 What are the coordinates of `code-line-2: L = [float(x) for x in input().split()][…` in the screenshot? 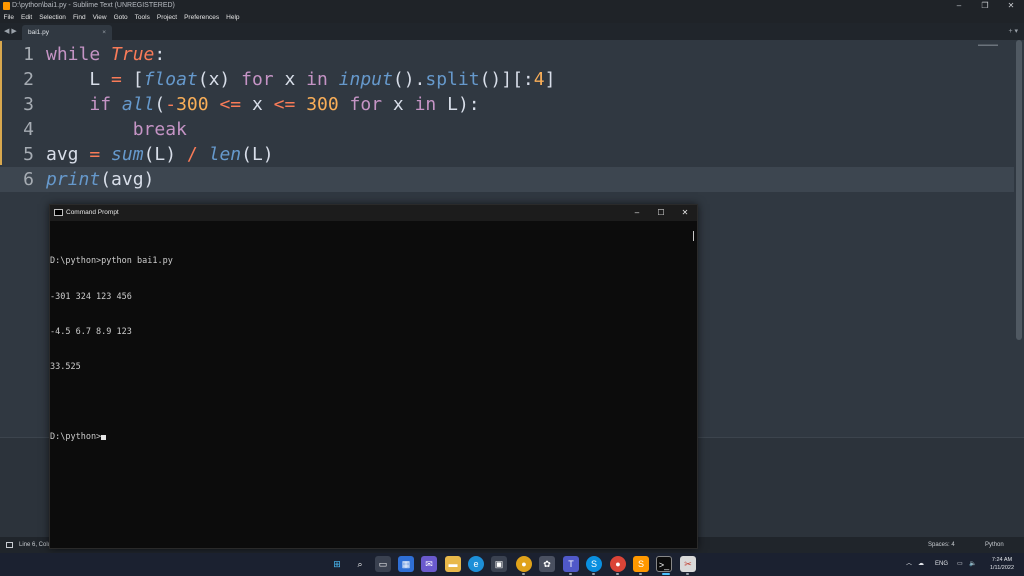 It's located at (301, 79).